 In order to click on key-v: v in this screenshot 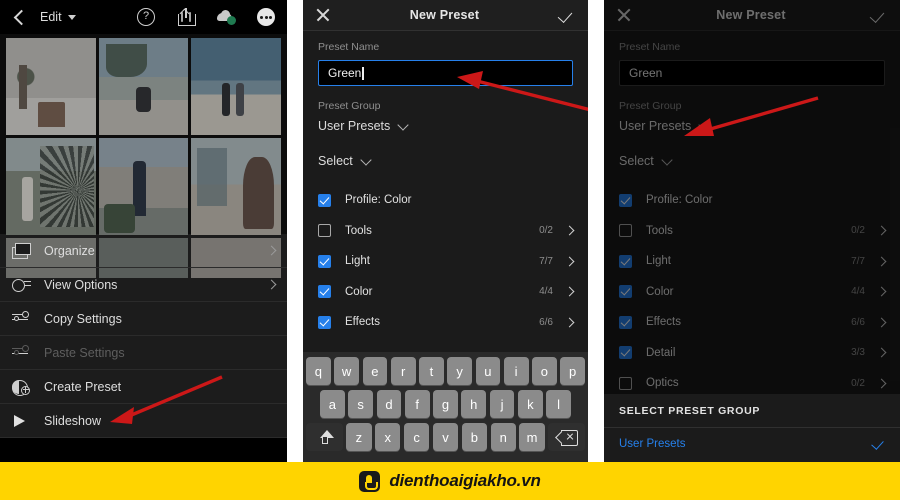, I will do `click(445, 437)`.